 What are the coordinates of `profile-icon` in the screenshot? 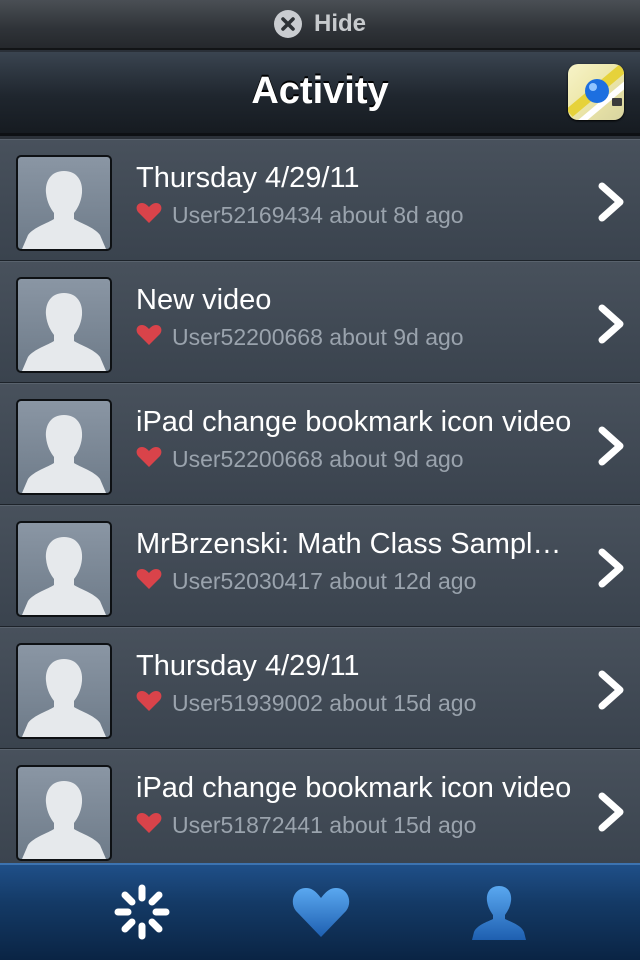 It's located at (499, 913).